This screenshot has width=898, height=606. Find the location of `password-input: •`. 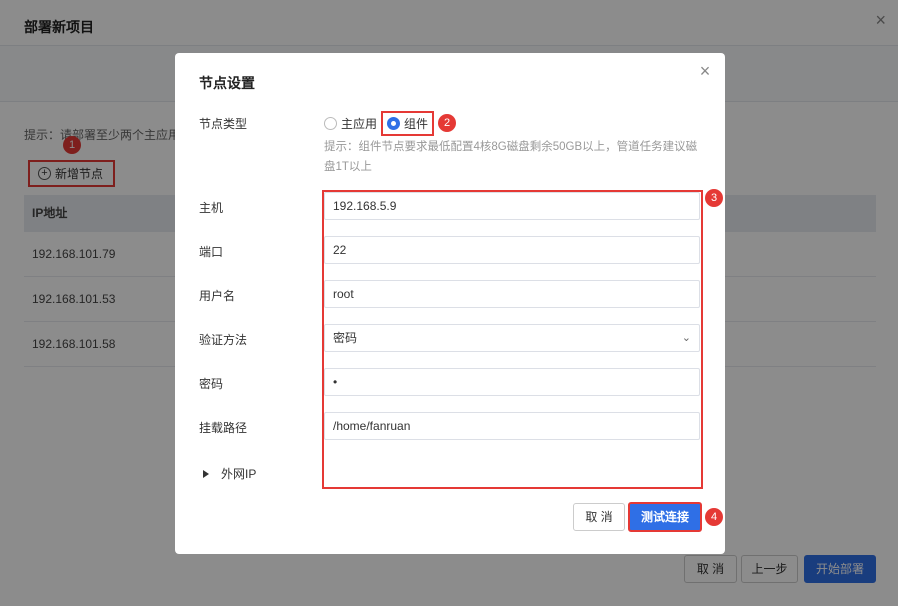

password-input: • is located at coordinates (512, 382).